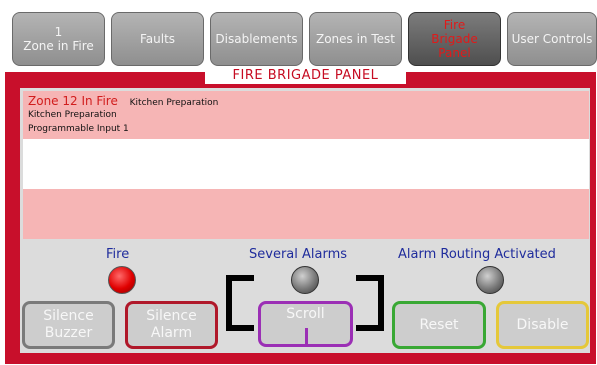 The height and width of the screenshot is (365, 597). What do you see at coordinates (490, 280) in the screenshot?
I see `alarm-routing-led-icon` at bounding box center [490, 280].